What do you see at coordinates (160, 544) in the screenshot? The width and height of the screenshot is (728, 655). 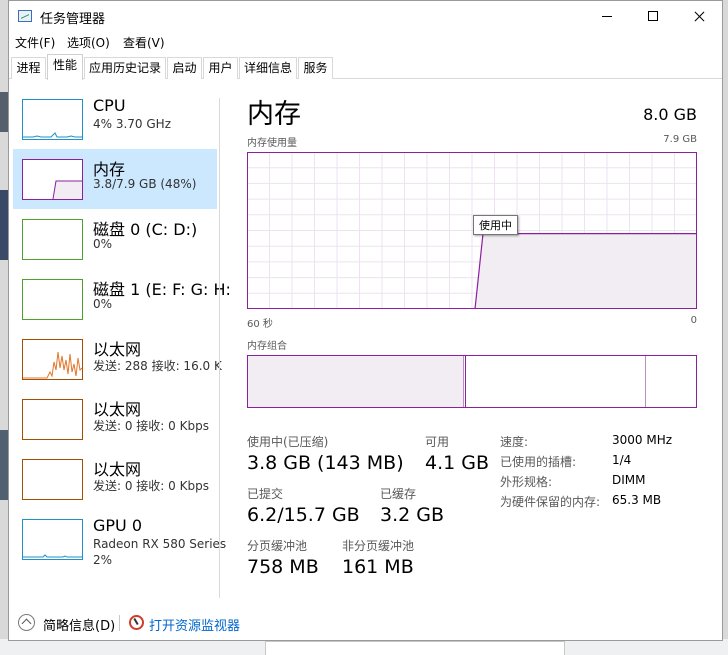 I see `sidebar-item-value: Radeon RX 580 Series` at bounding box center [160, 544].